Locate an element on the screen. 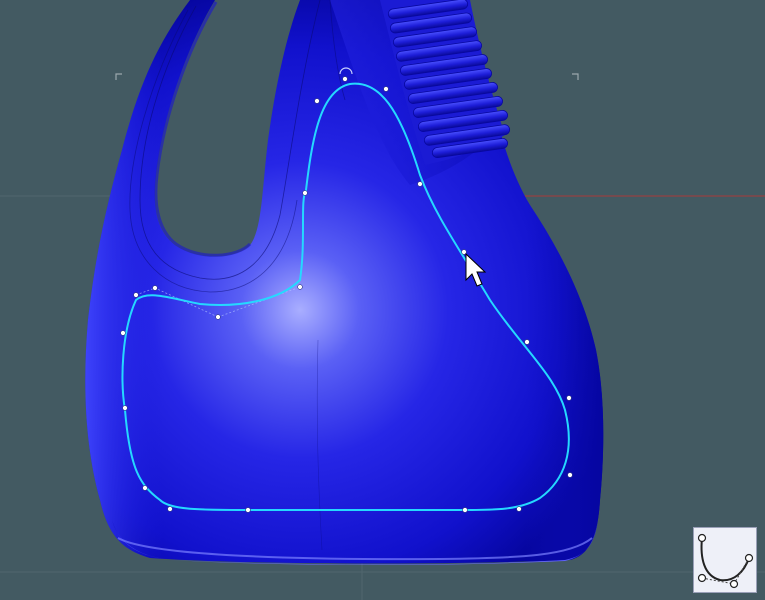 Image resolution: width=765 pixels, height=600 pixels. tool-icon-panel is located at coordinates (725, 560).